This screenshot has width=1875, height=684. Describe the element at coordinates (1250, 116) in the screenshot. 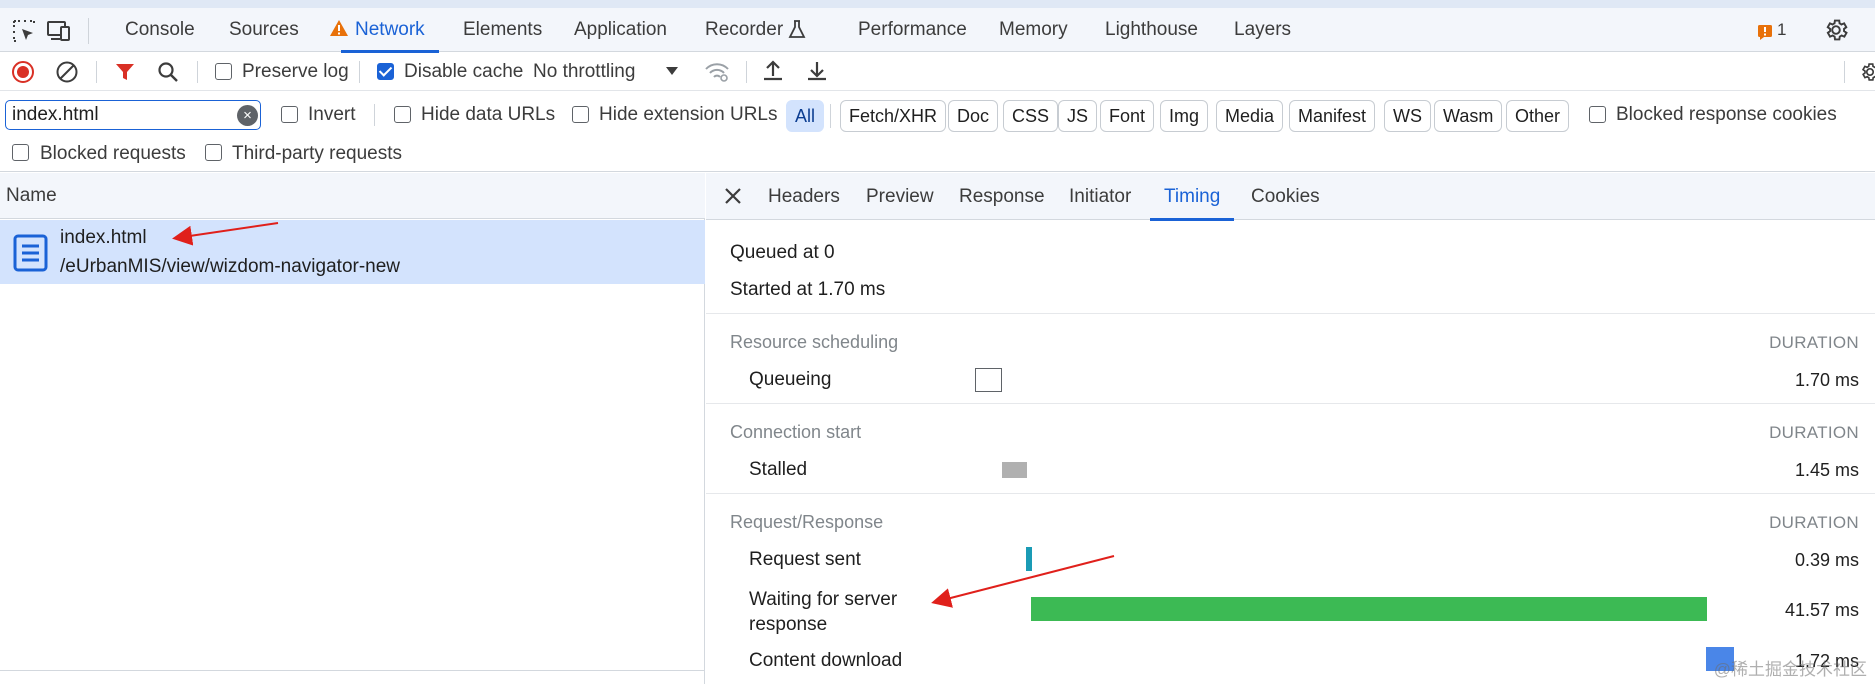

I see `type-filter-media: Media` at that location.